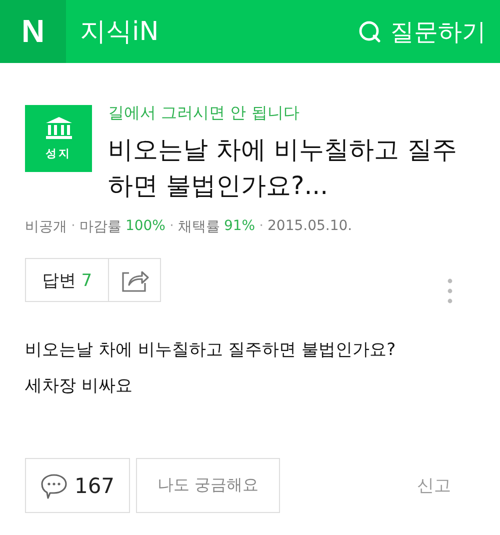 The image size is (500, 535). Describe the element at coordinates (58, 128) in the screenshot. I see `building-icon` at that location.